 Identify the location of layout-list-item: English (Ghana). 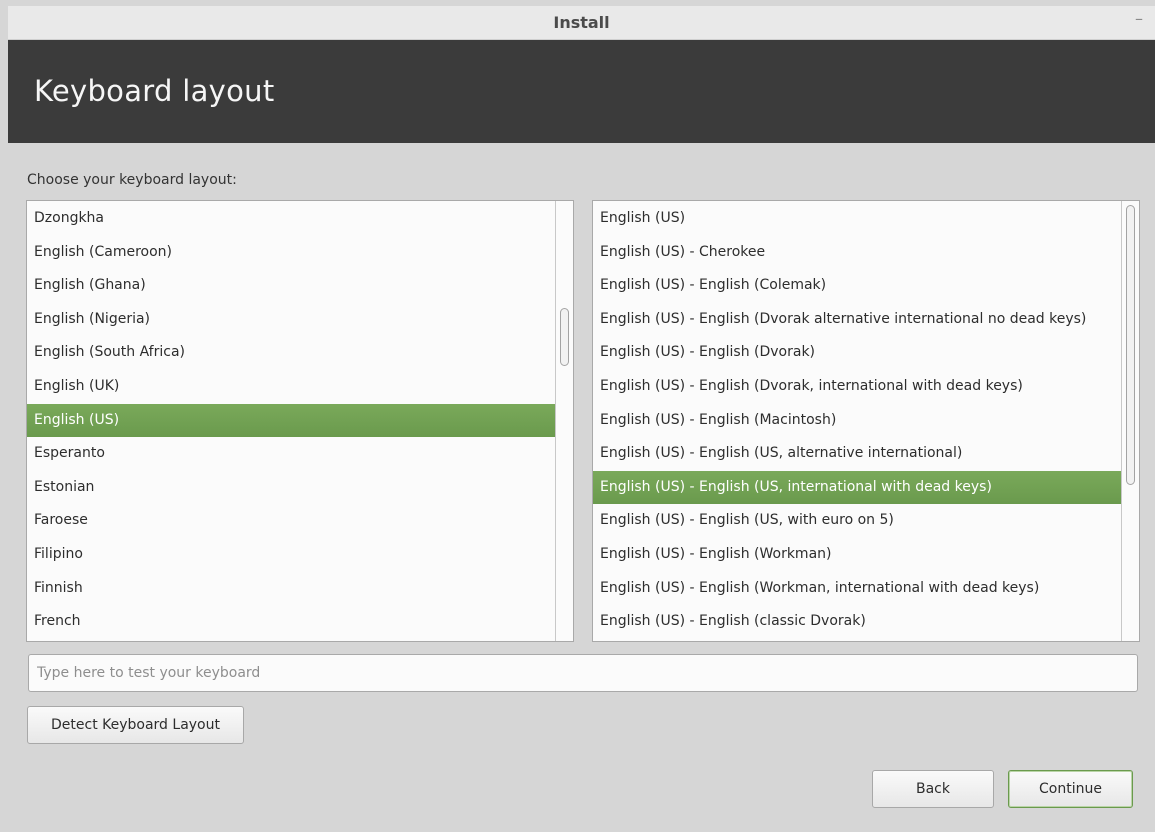
(291, 286).